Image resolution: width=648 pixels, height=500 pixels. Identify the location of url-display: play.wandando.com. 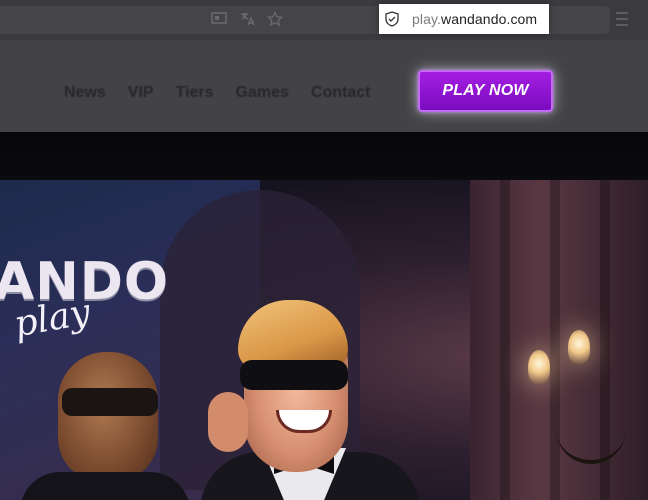
(464, 19).